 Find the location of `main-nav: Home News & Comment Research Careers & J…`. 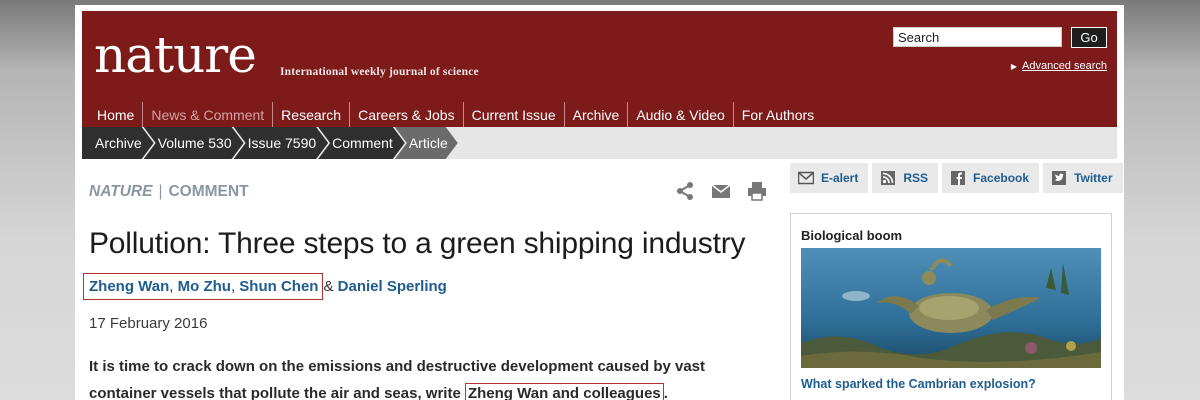

main-nav: Home News & Comment Research Careers & J… is located at coordinates (455, 115).